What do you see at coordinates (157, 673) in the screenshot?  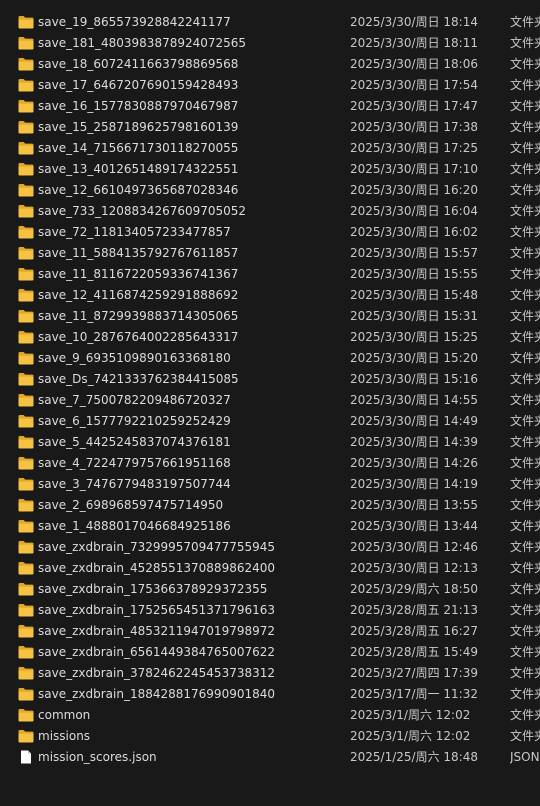 I see `file-name: save_zxdbrain_3782462245453738312` at bounding box center [157, 673].